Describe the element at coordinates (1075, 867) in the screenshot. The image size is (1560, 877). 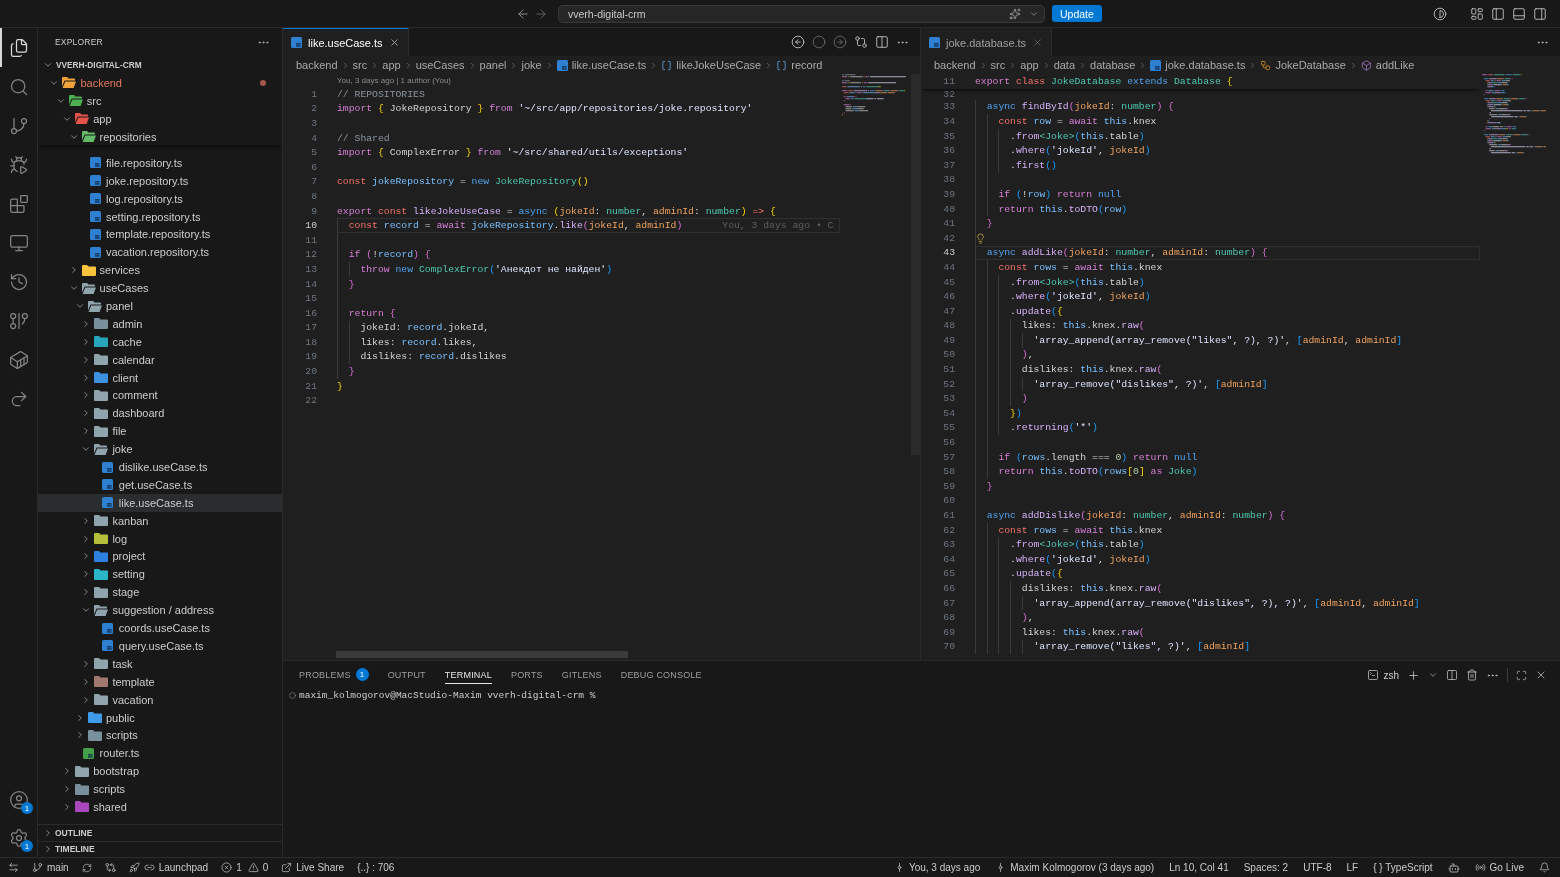
I see `status-item: Maxim Kolmogorov (3 days ago)` at that location.